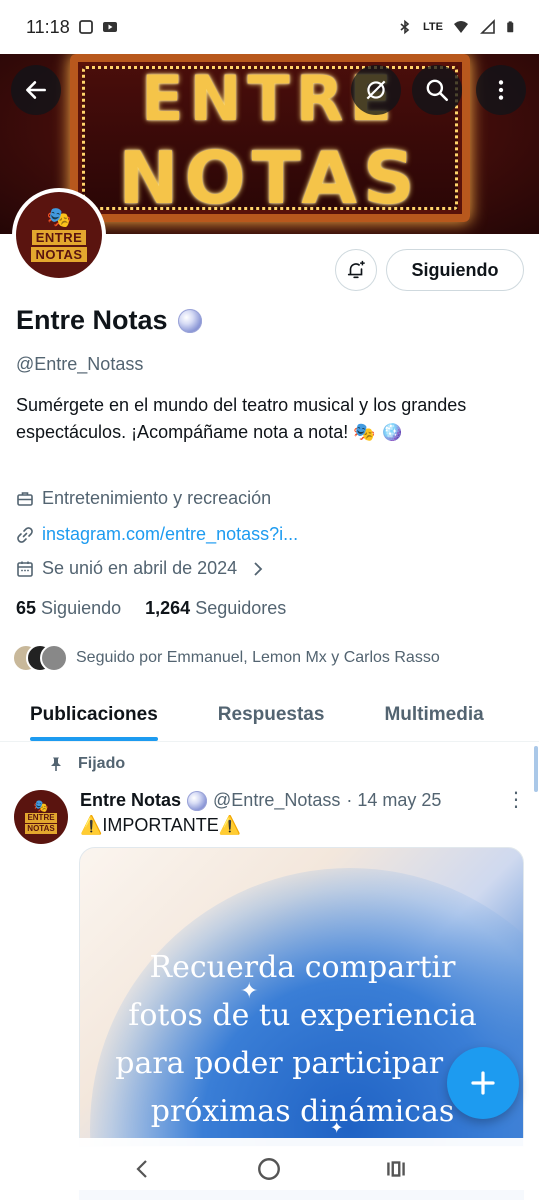 The height and width of the screenshot is (1200, 539). I want to click on post-avatar-text-line1: ENTRE, so click(41, 818).